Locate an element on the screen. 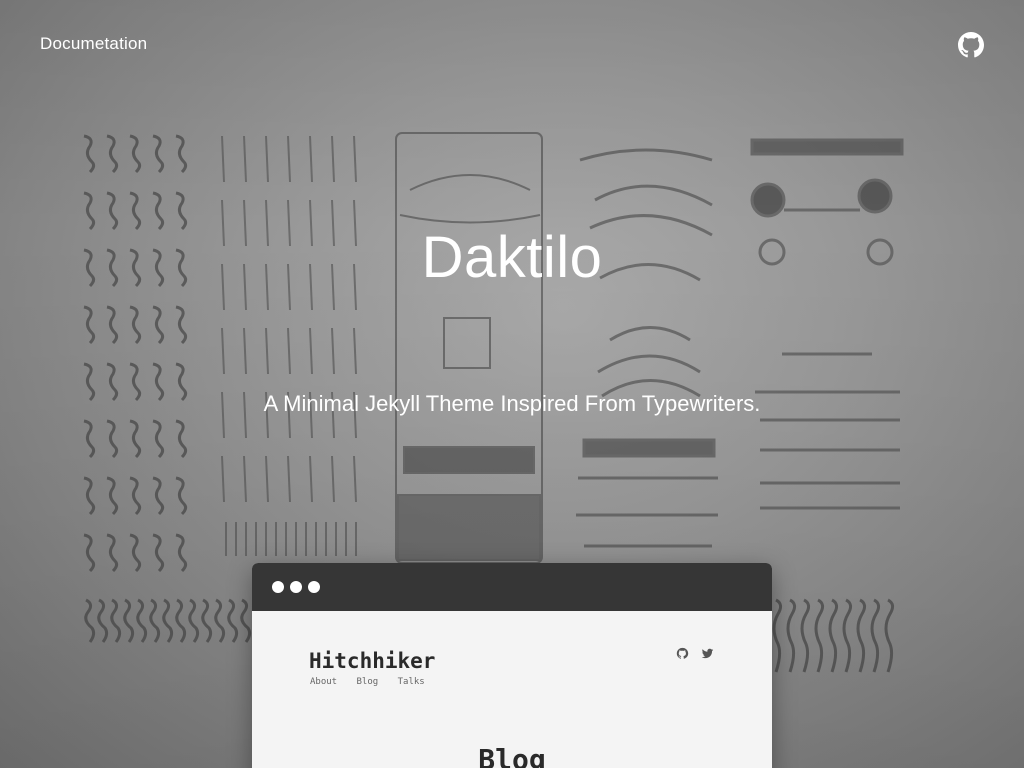 The width and height of the screenshot is (1024, 768). preview-page-heading: Blog is located at coordinates (512, 755).